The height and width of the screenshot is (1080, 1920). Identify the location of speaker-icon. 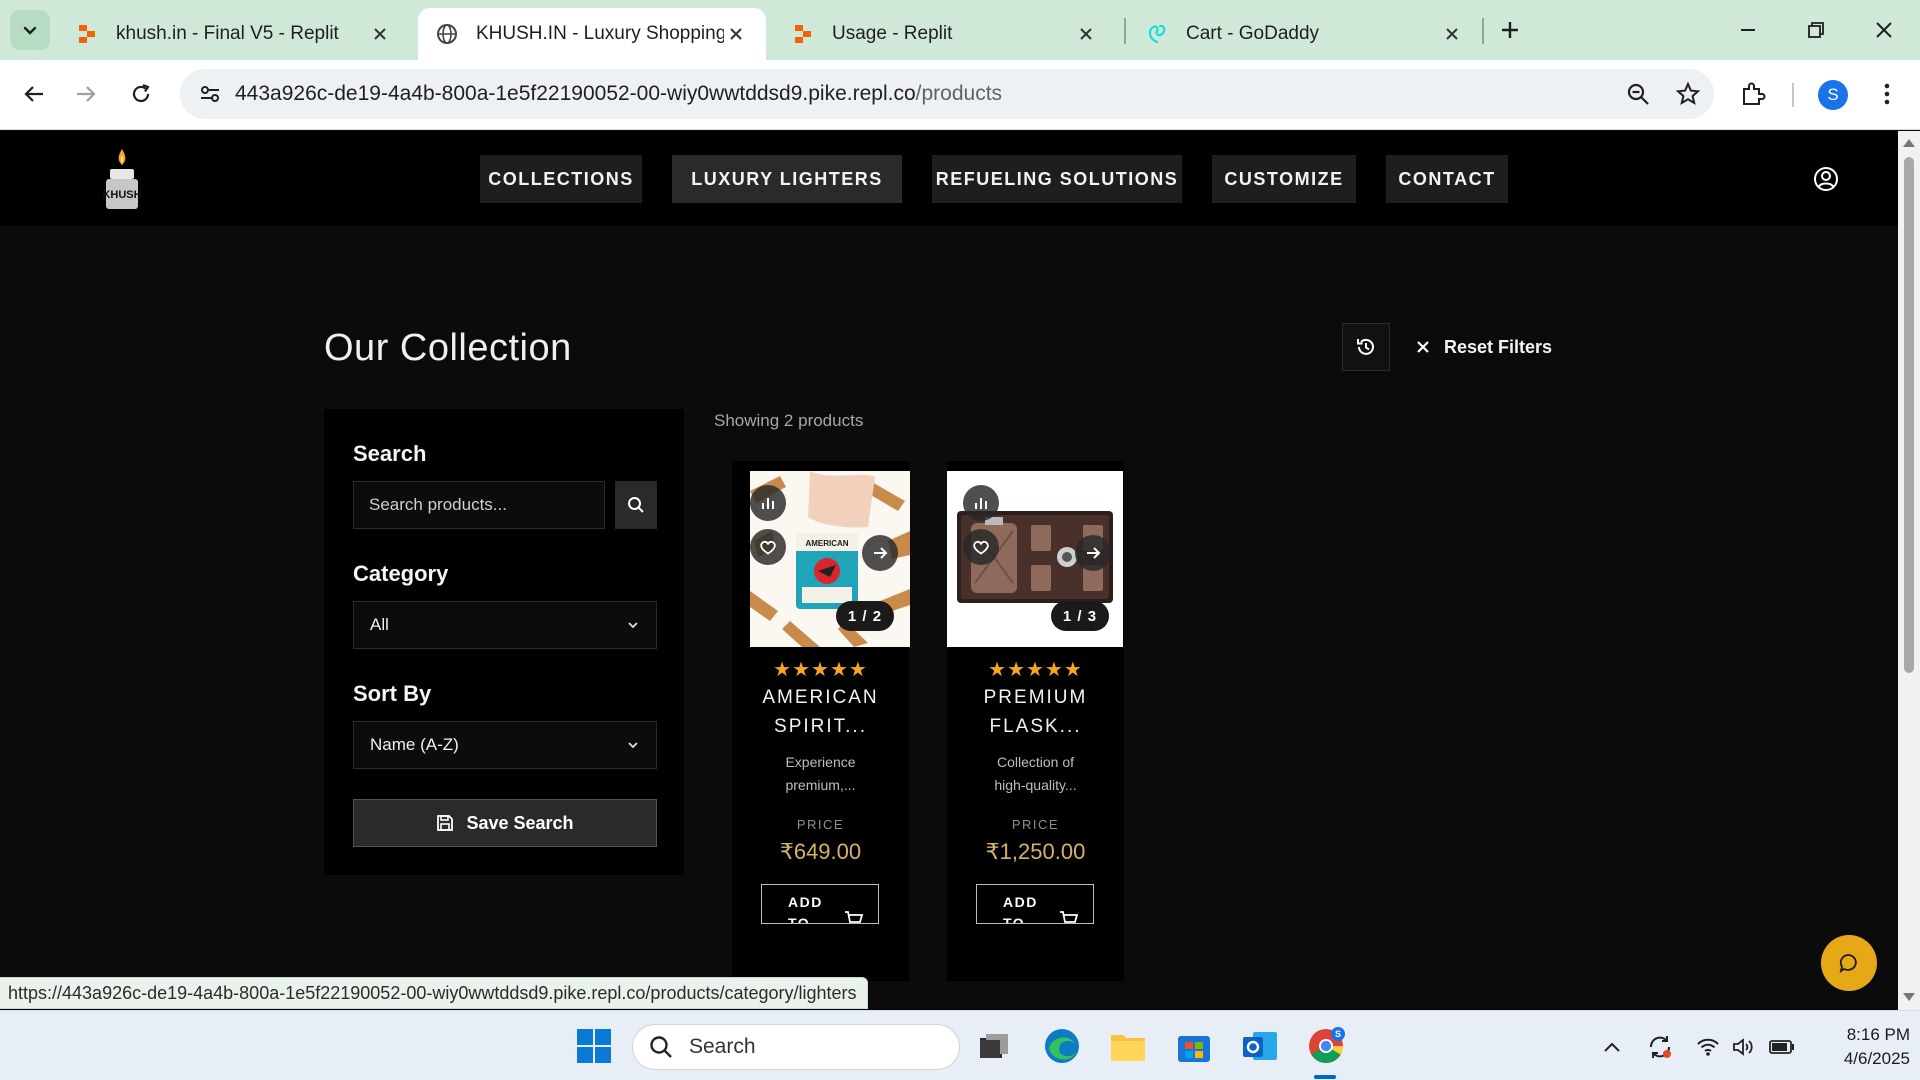
(1743, 1047).